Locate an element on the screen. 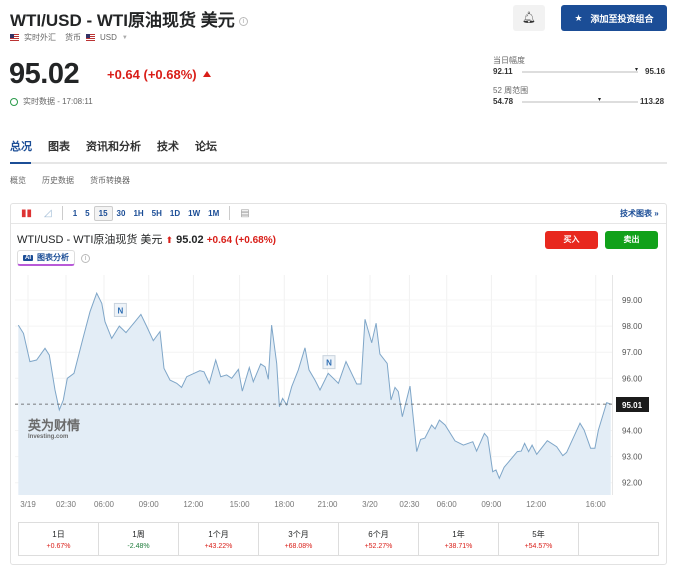 The width and height of the screenshot is (675, 568). performance-cell: 5年 +54.57% is located at coordinates (539, 539).